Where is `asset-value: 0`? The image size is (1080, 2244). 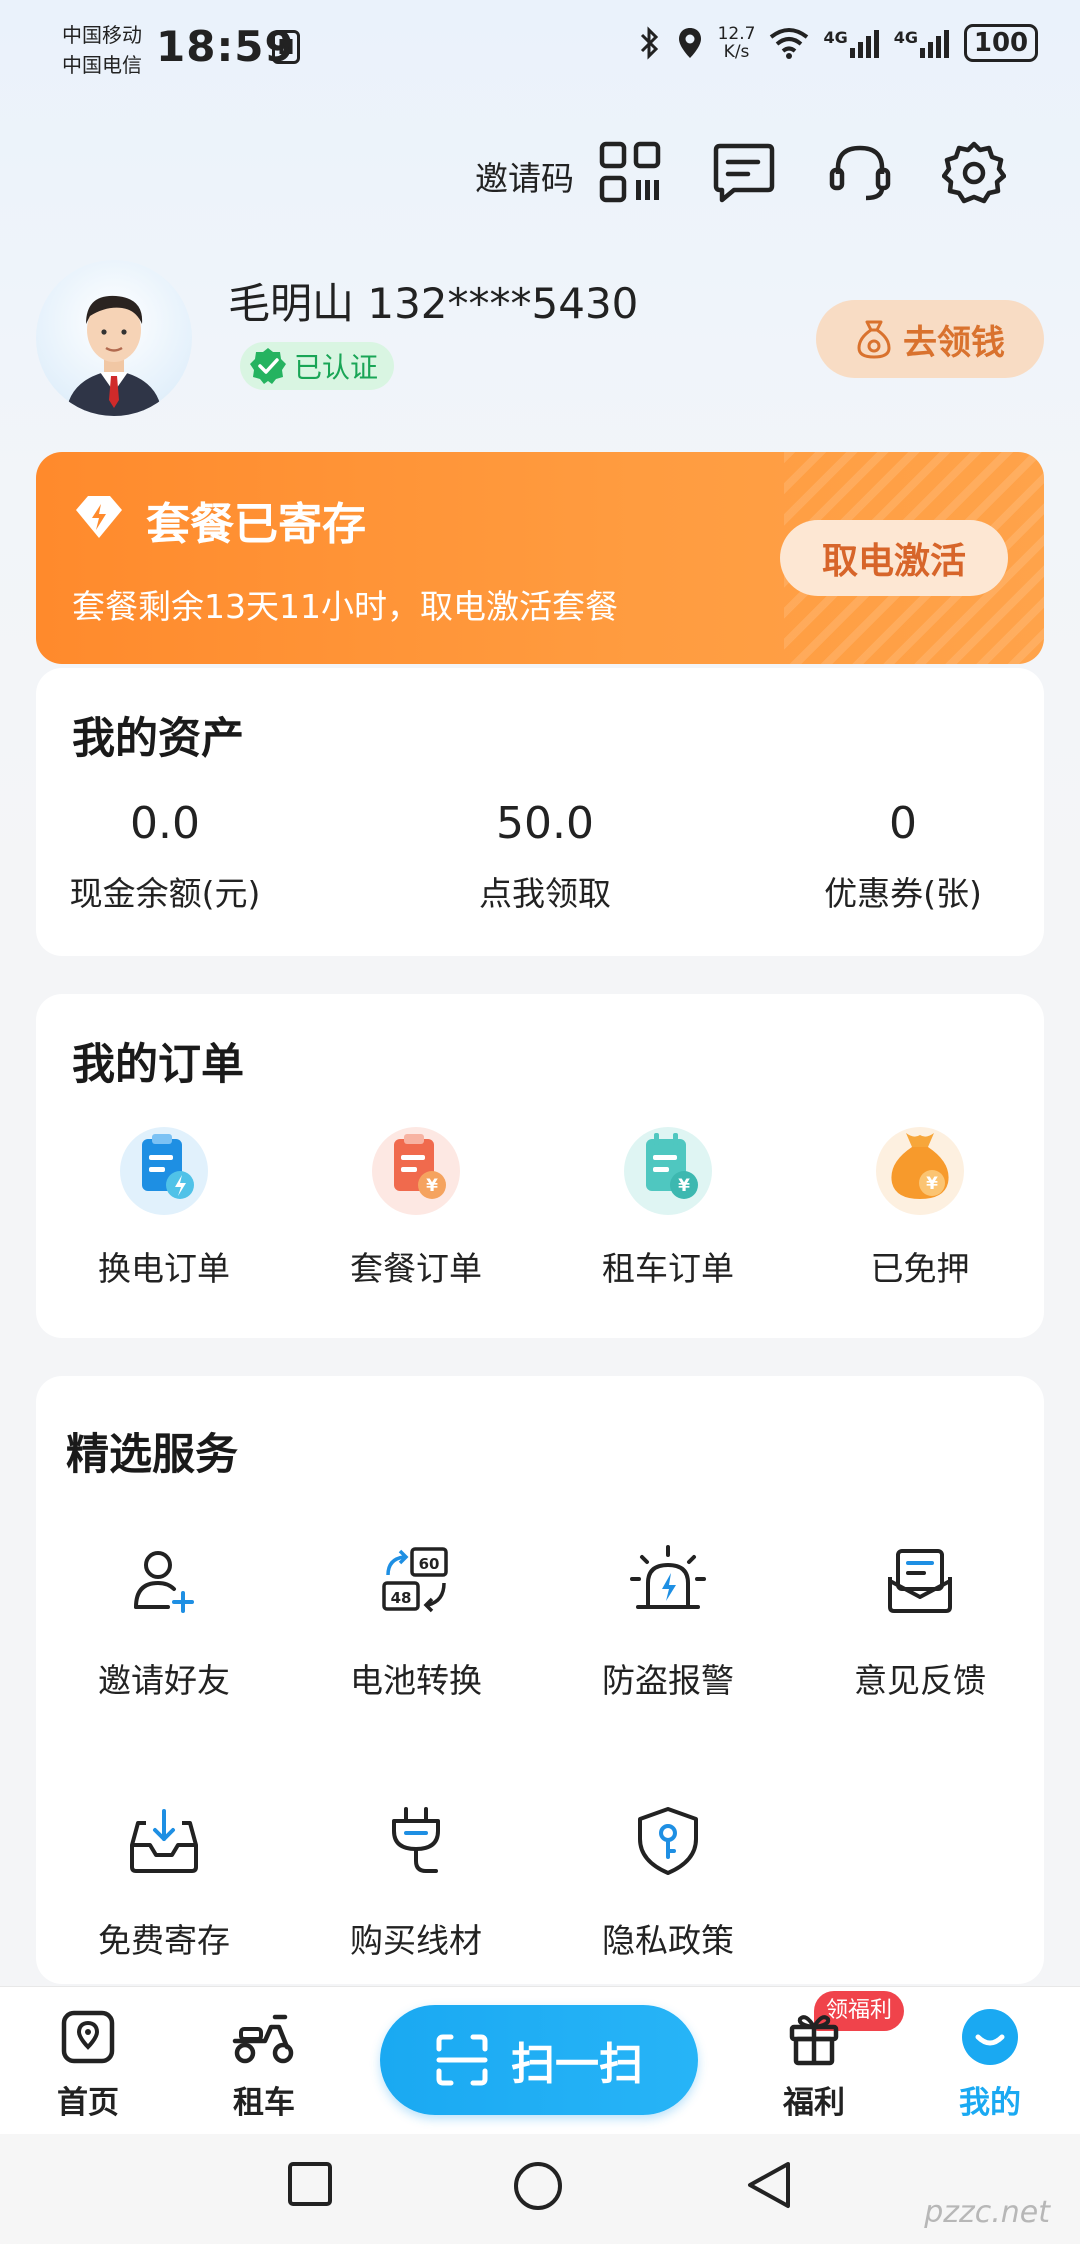
asset-value: 0 is located at coordinates (903, 823).